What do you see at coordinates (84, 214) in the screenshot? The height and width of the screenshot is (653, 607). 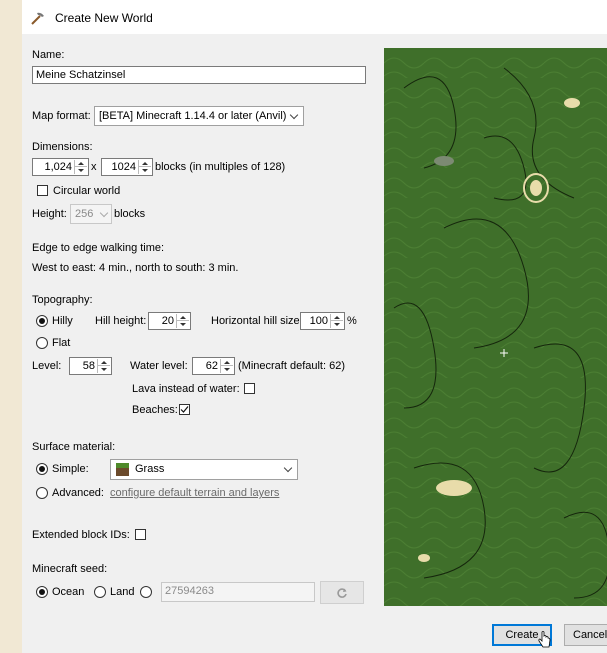 I see `height-value: 256` at bounding box center [84, 214].